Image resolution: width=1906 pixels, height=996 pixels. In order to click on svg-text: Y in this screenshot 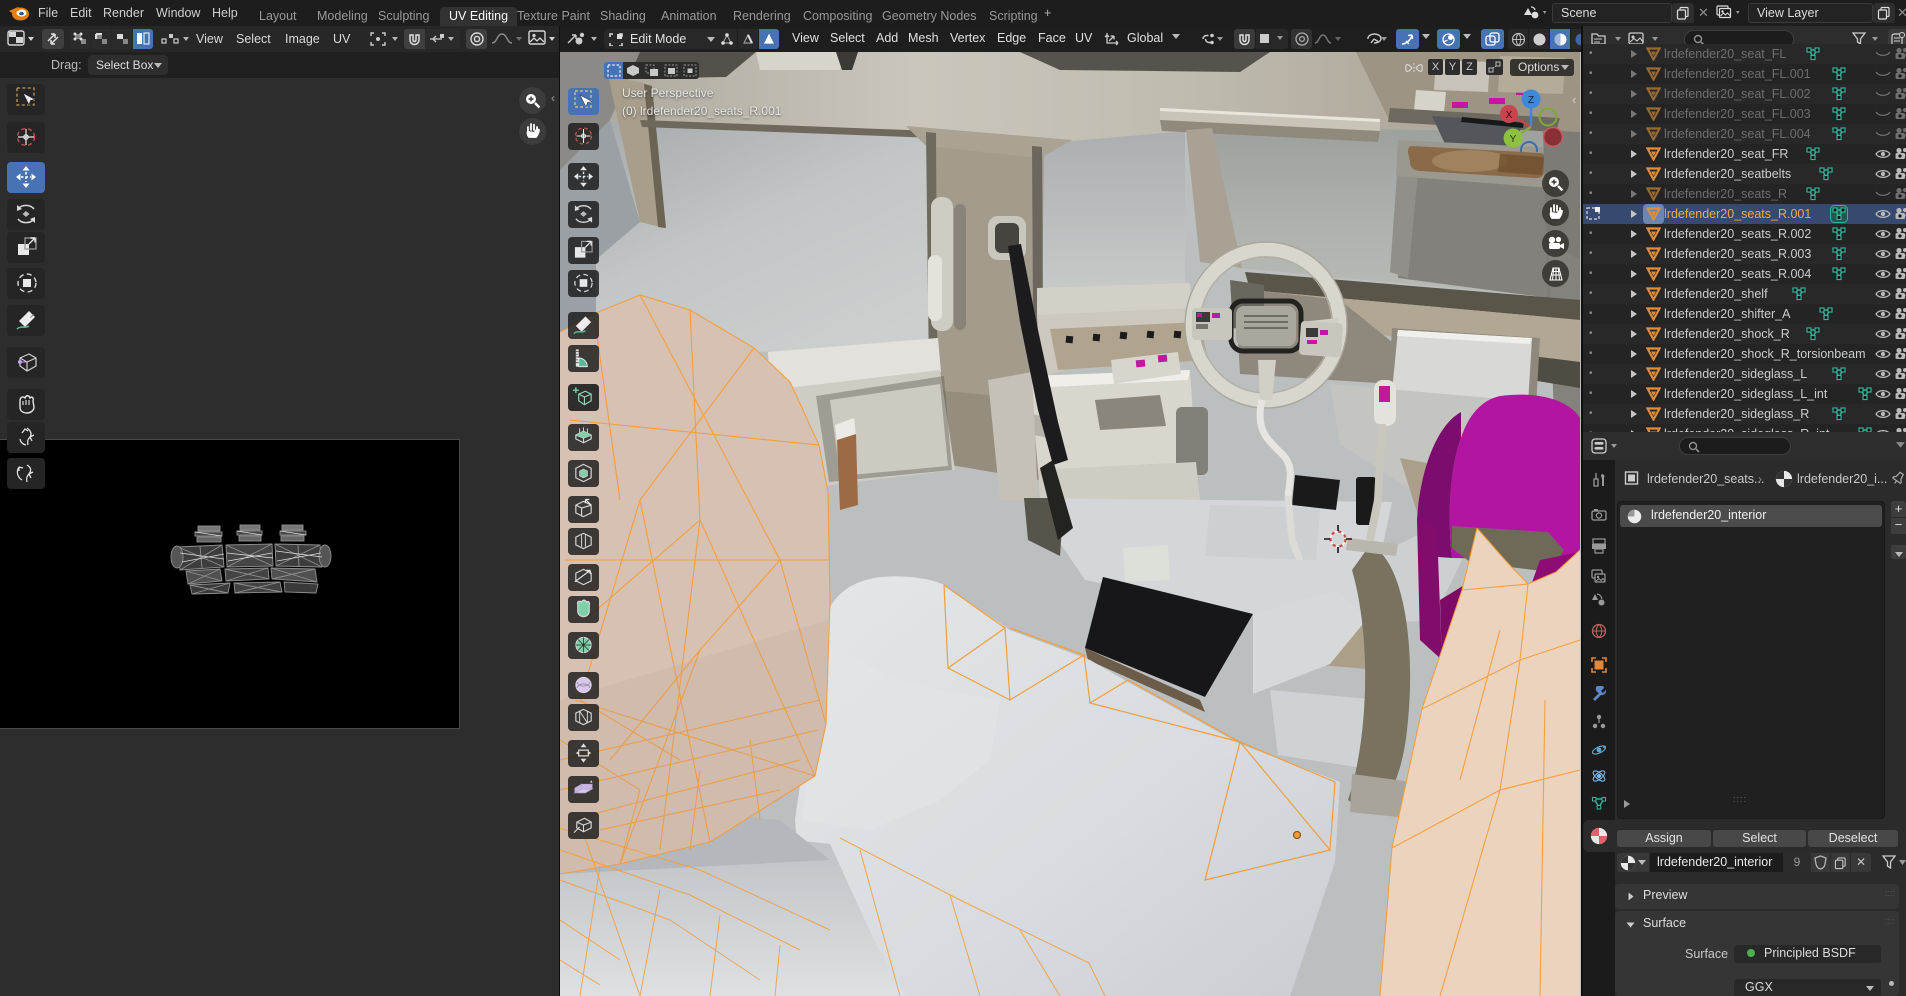, I will do `click(1513, 139)`.